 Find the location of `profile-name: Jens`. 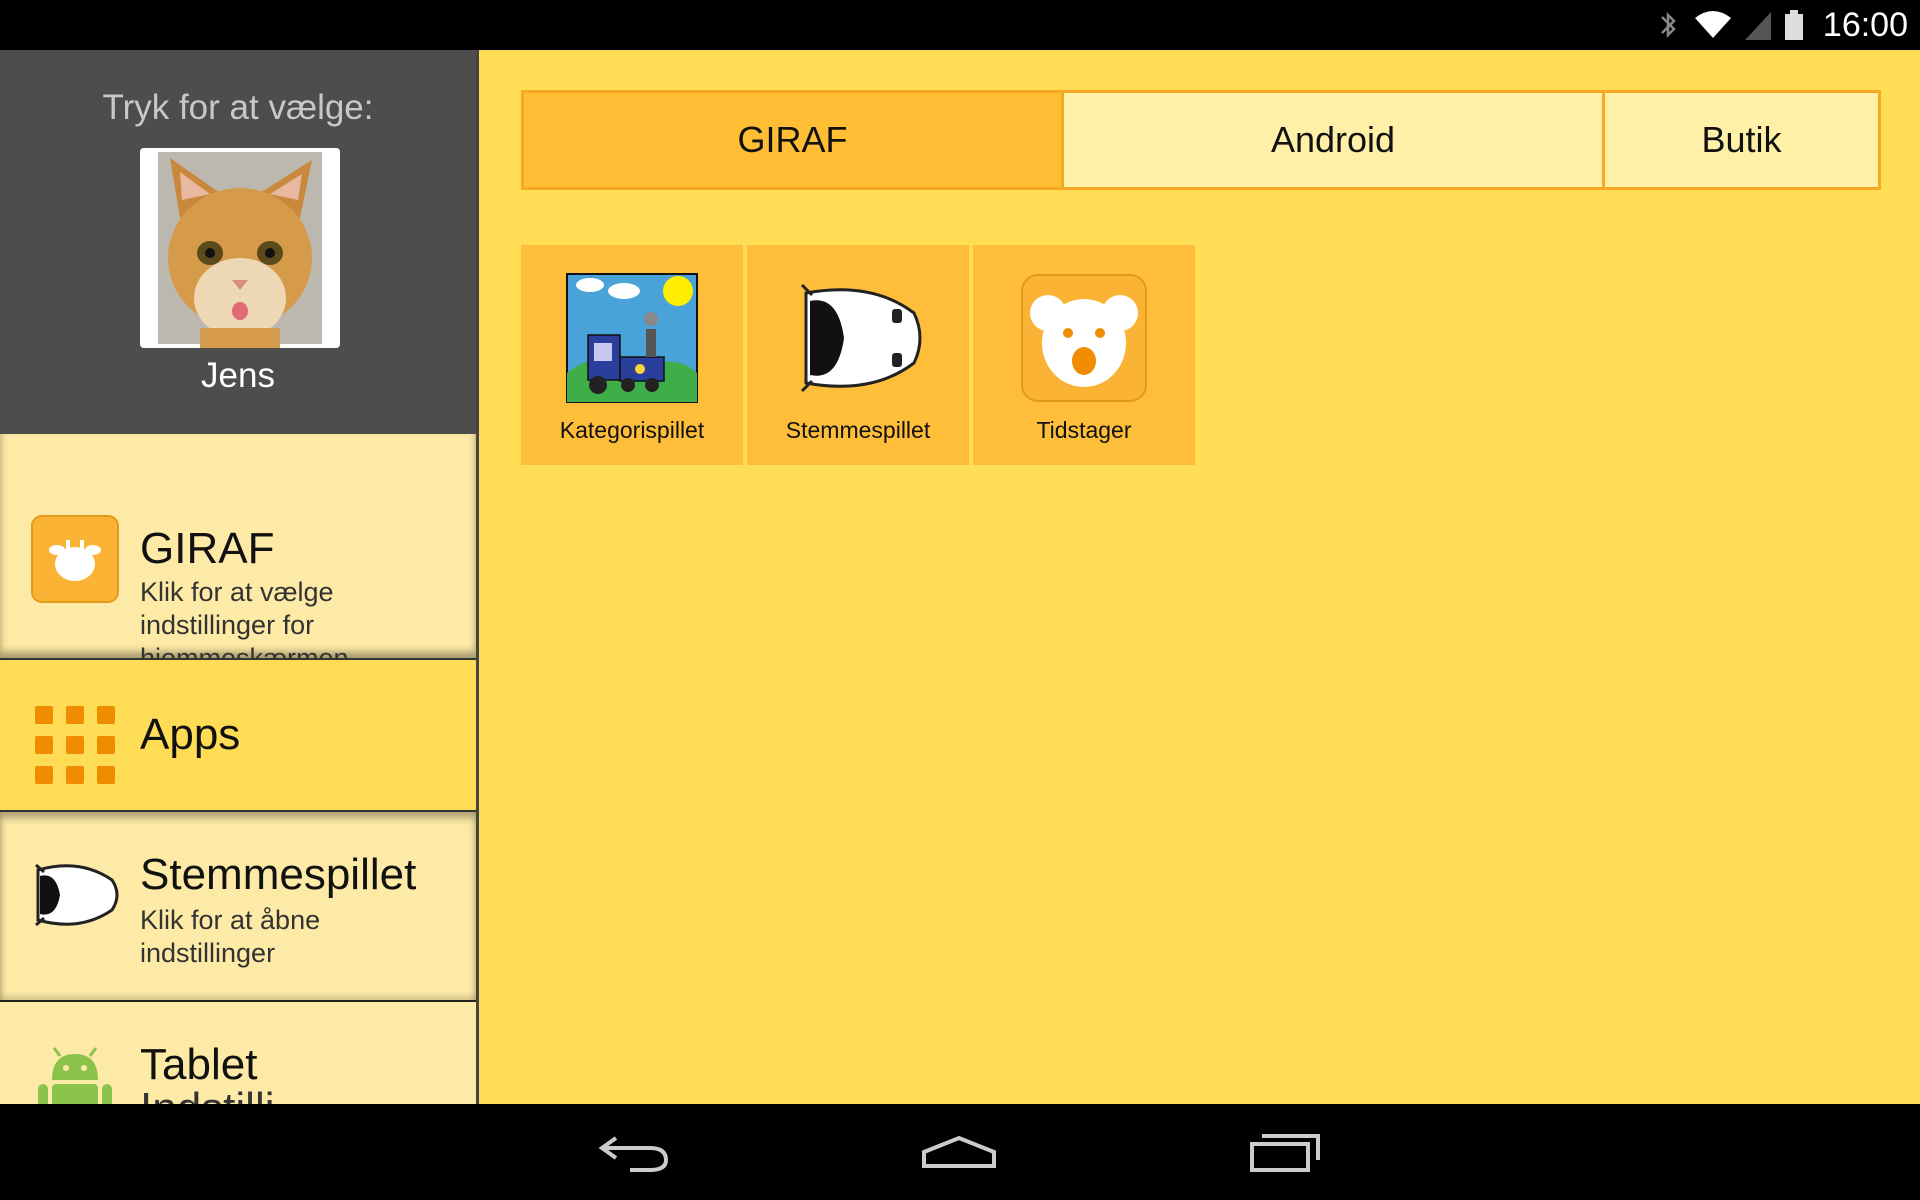

profile-name: Jens is located at coordinates (238, 375).